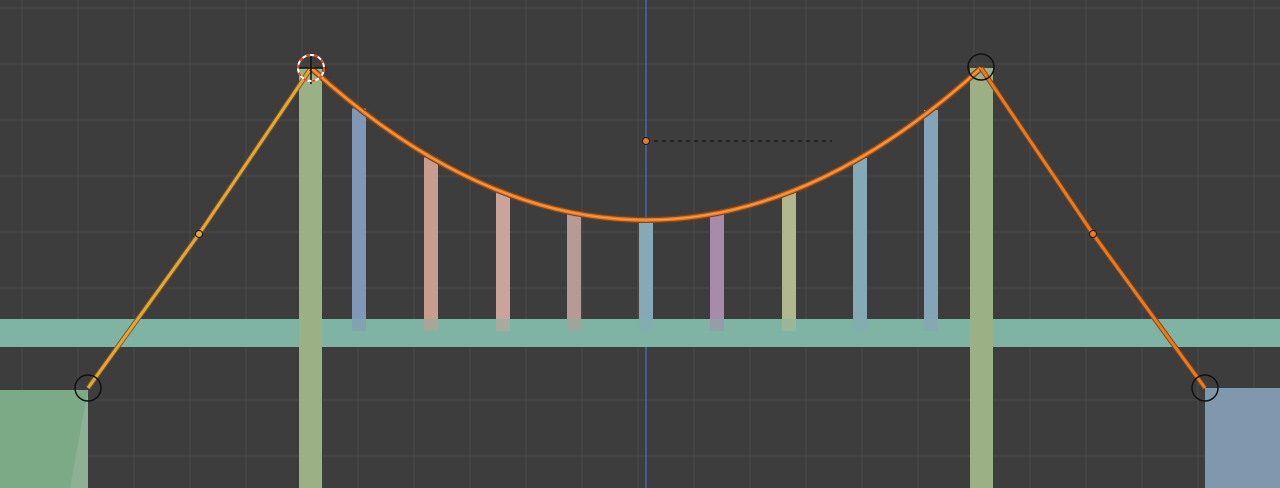  I want to click on tower-right, so click(981, 278).